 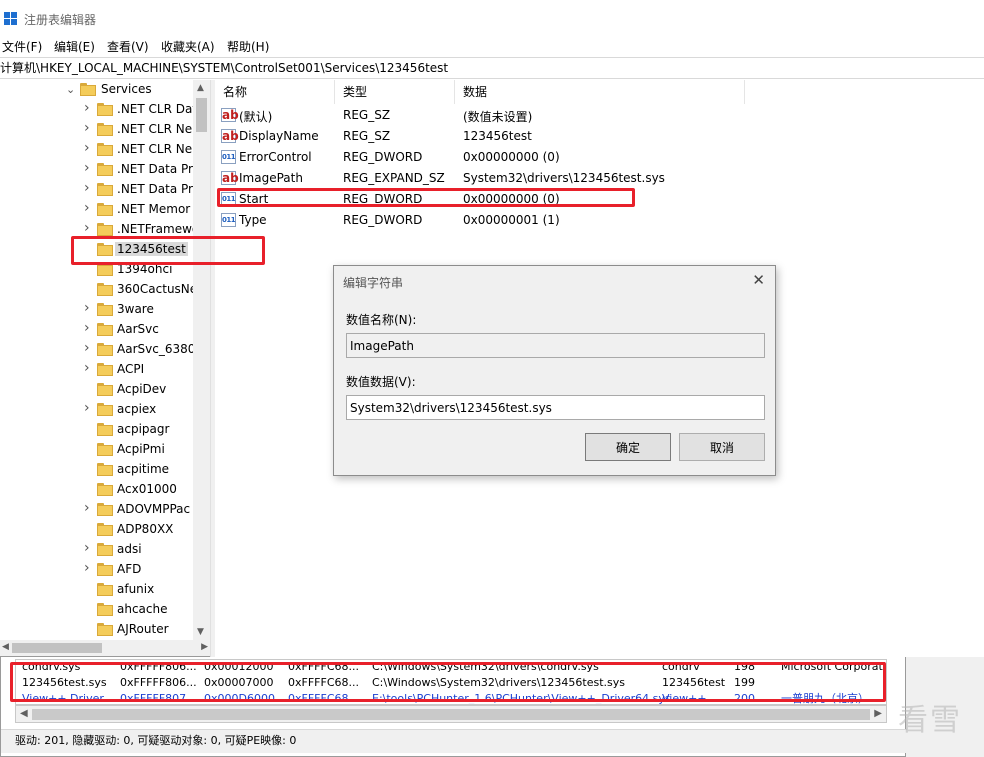 What do you see at coordinates (98, 390) in the screenshot?
I see `tree-item: AcpiDev` at bounding box center [98, 390].